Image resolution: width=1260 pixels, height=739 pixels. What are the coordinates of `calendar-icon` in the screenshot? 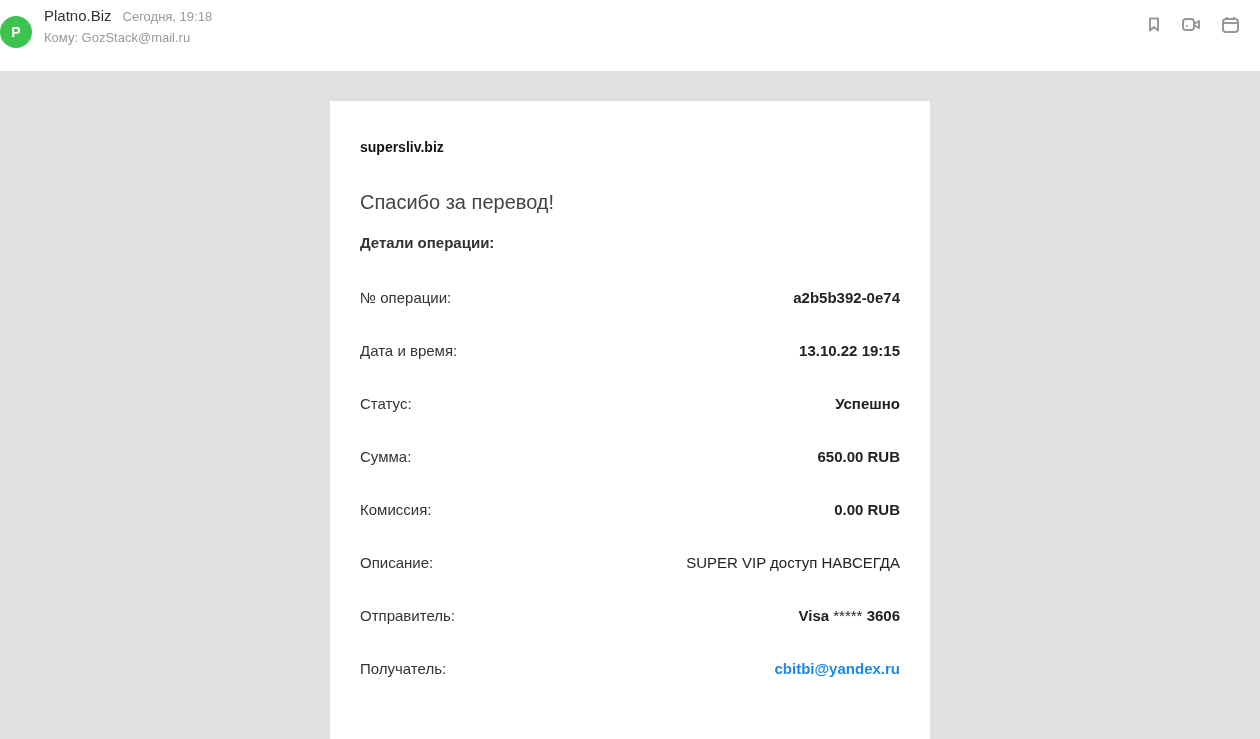 It's located at (1230, 24).